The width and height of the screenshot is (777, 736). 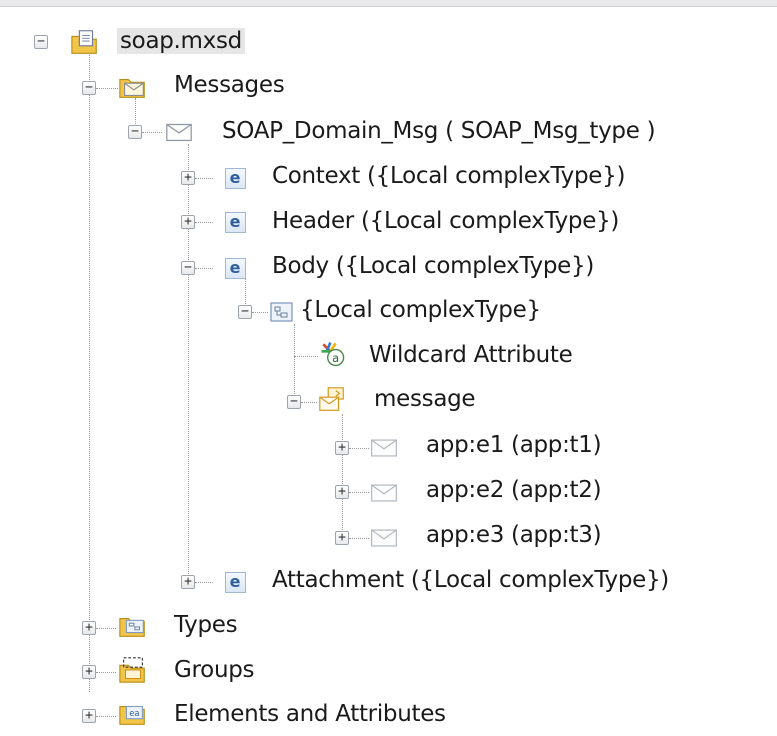 I want to click on collapse-toggle-soap-msg: −, so click(x=135, y=132).